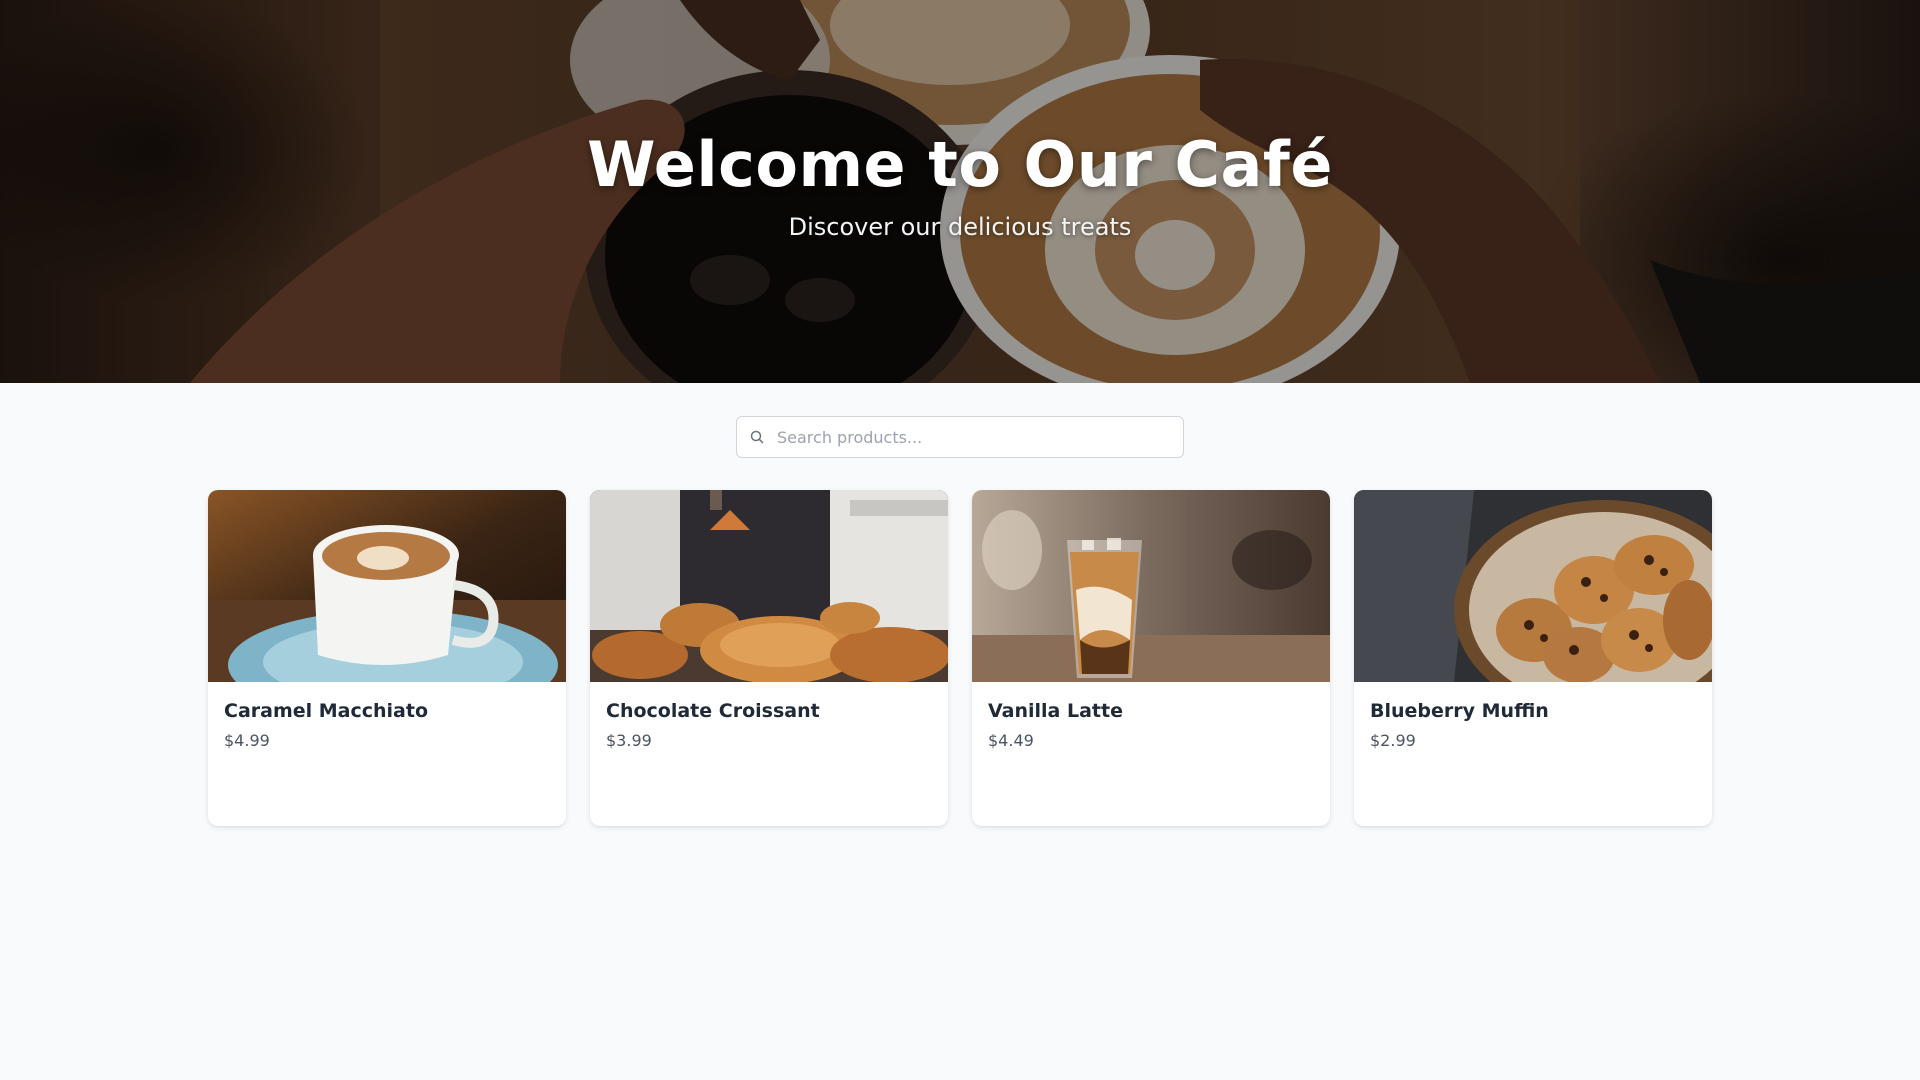 This screenshot has width=1920, height=1080. I want to click on product-card: Chocolate Croissant $3.99, so click(769, 658).